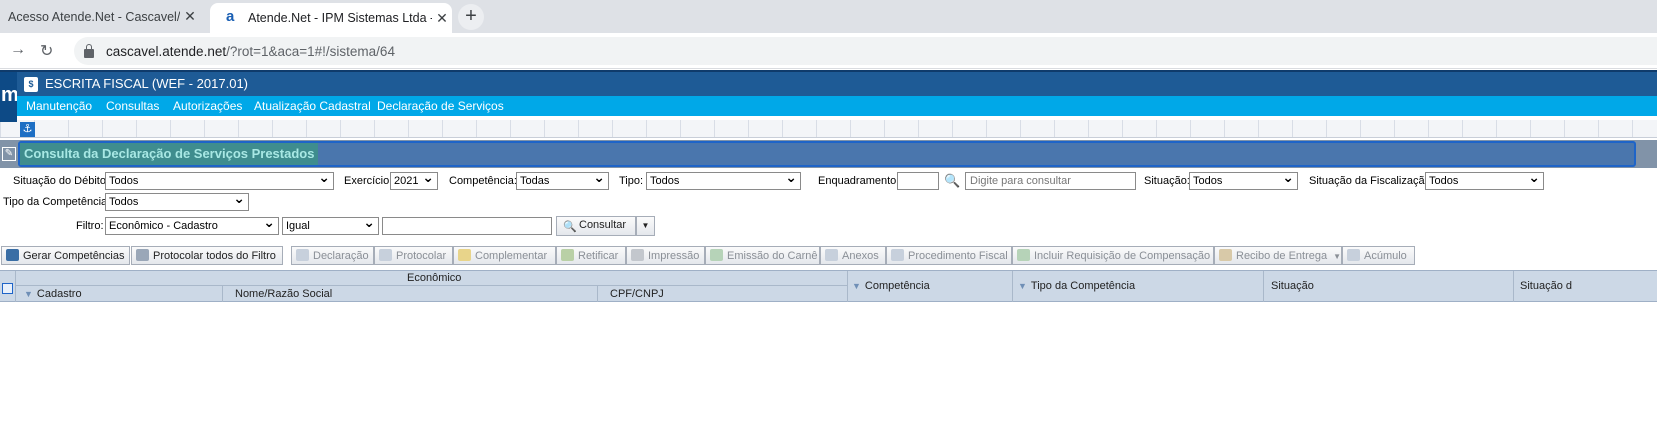 The width and height of the screenshot is (1657, 439). What do you see at coordinates (132, 106) in the screenshot?
I see `menu-consultas: Consultas` at bounding box center [132, 106].